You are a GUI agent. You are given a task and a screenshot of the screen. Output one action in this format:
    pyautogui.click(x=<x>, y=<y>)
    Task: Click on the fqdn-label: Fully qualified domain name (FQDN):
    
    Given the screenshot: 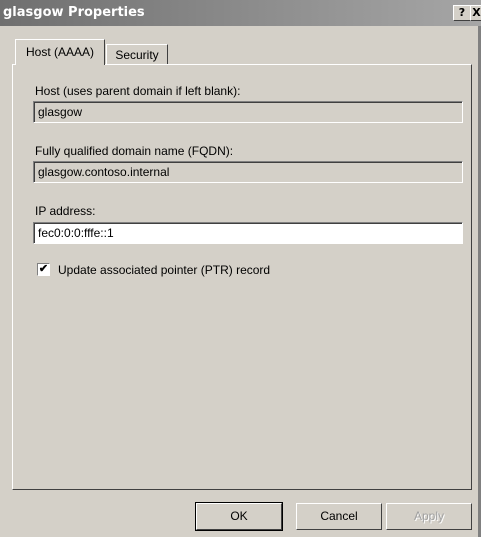 What is the action you would take?
    pyautogui.click(x=134, y=151)
    